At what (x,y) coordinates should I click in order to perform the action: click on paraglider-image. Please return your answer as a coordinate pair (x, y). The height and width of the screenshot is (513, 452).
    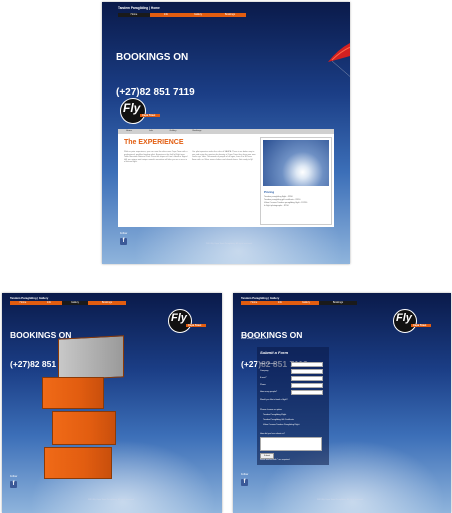
    Looking at the image, I should click on (335, 72).